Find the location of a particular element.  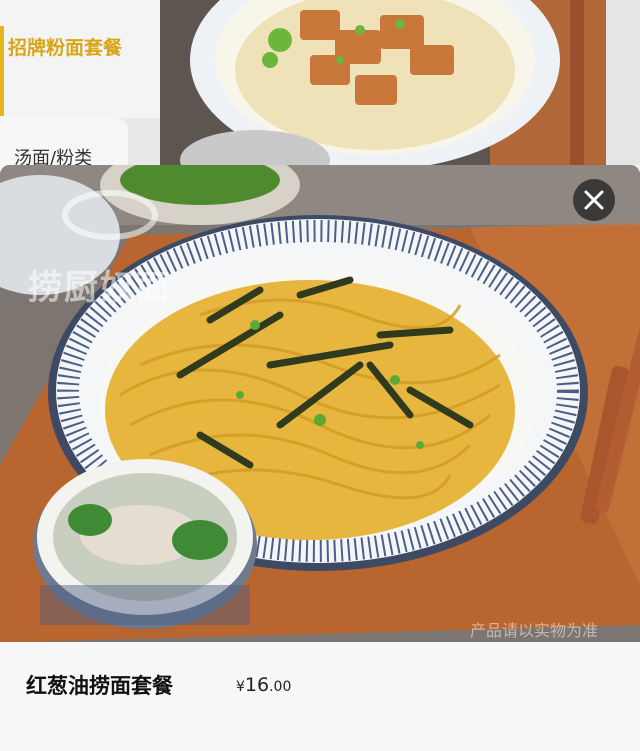

sidebar-item-label: 招牌粉面套餐 is located at coordinates (64, 48).